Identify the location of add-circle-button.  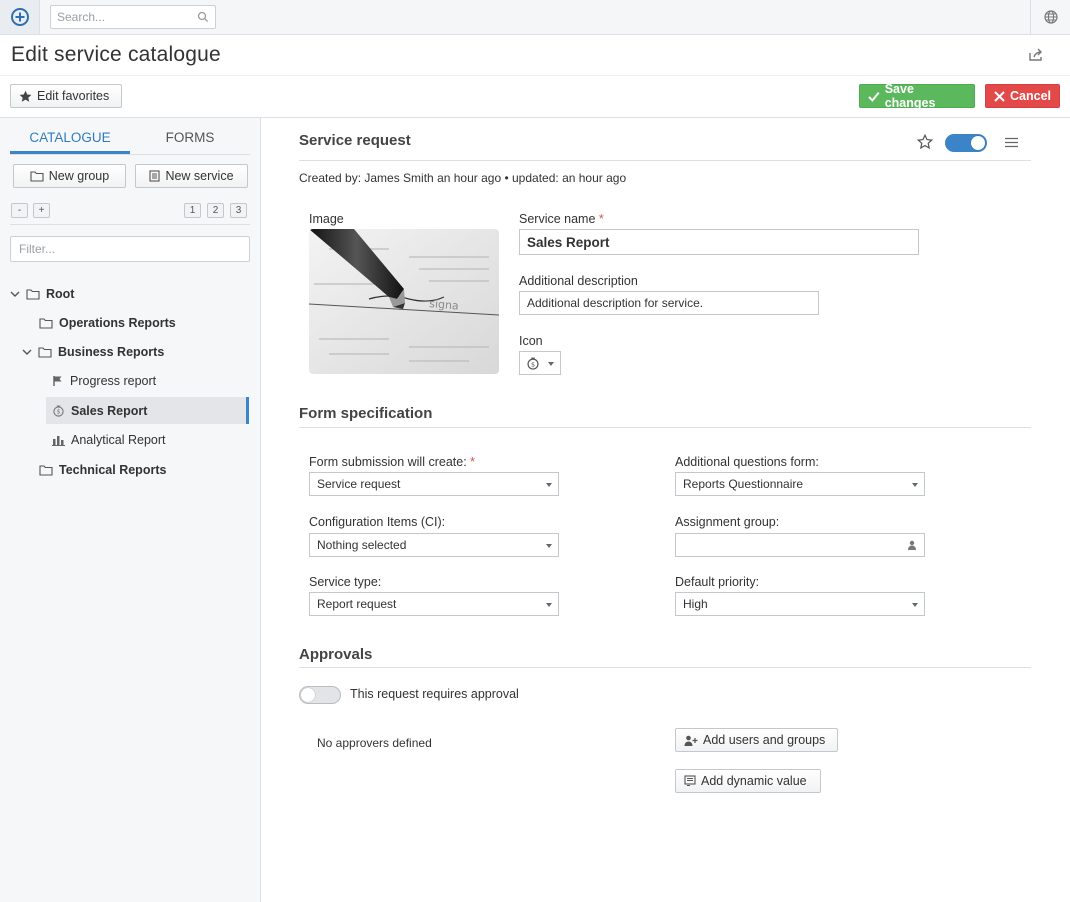
(20, 17).